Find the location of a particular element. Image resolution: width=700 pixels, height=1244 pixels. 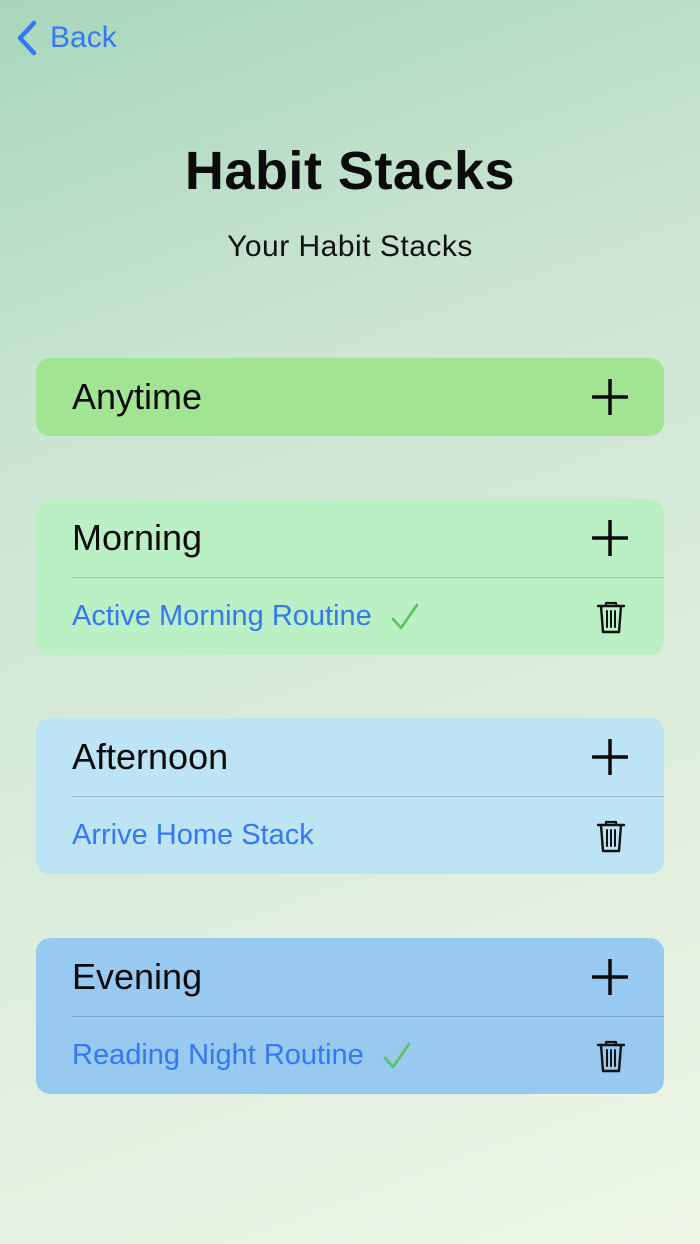

section-header: Evening is located at coordinates (350, 977).